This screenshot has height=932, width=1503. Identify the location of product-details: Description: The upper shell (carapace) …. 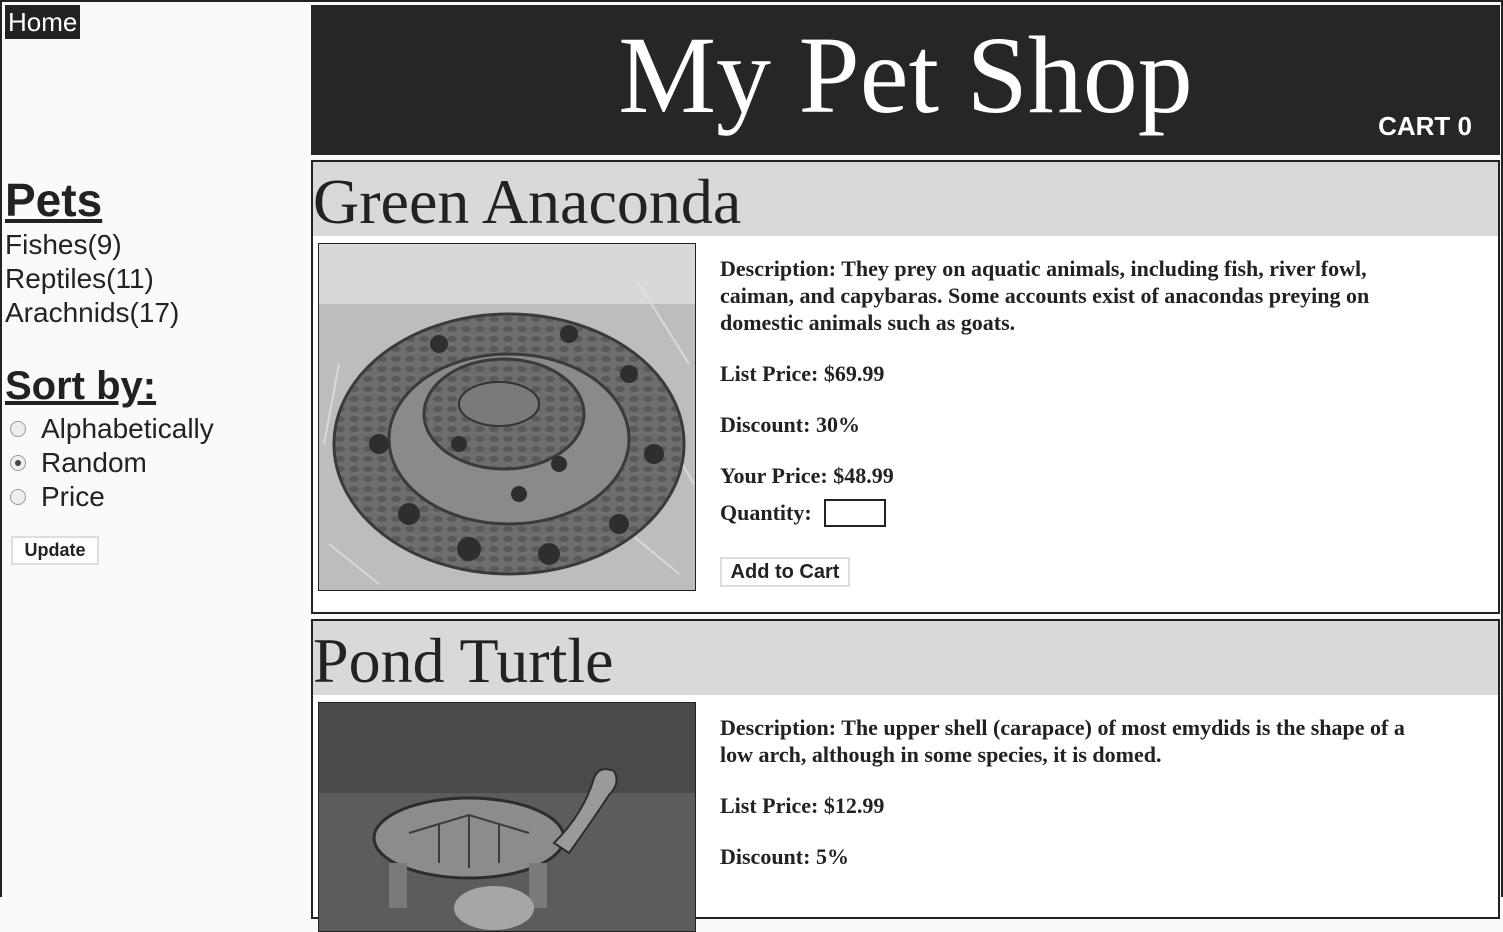
(1080, 804).